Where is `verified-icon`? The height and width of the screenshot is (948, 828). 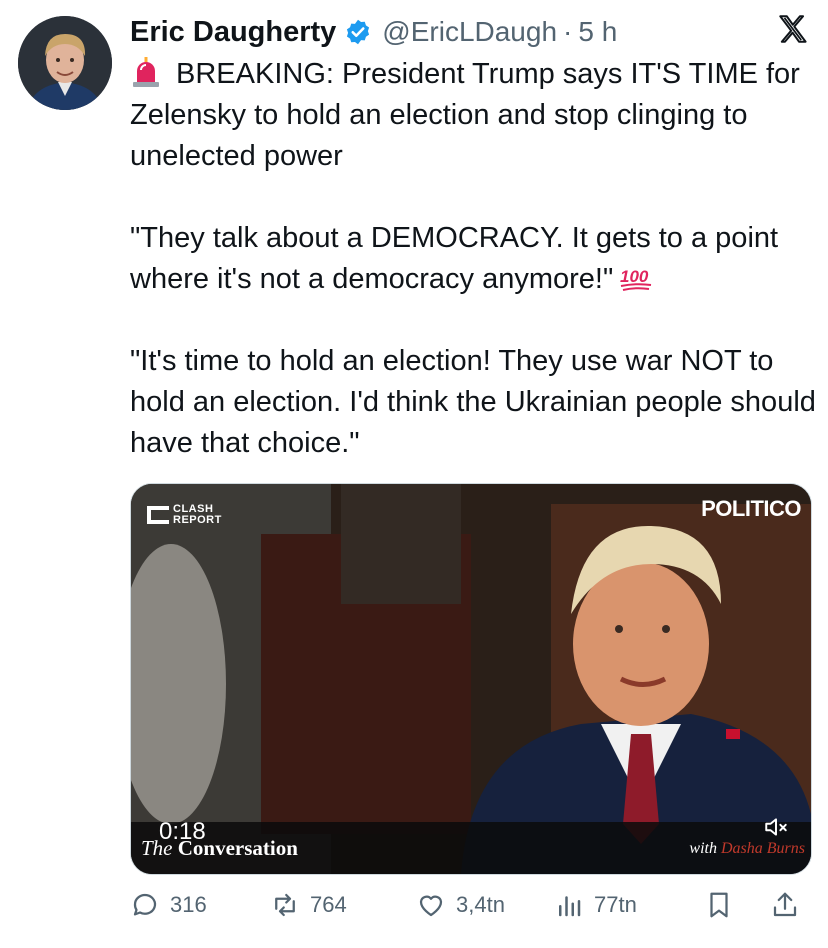 verified-icon is located at coordinates (358, 32).